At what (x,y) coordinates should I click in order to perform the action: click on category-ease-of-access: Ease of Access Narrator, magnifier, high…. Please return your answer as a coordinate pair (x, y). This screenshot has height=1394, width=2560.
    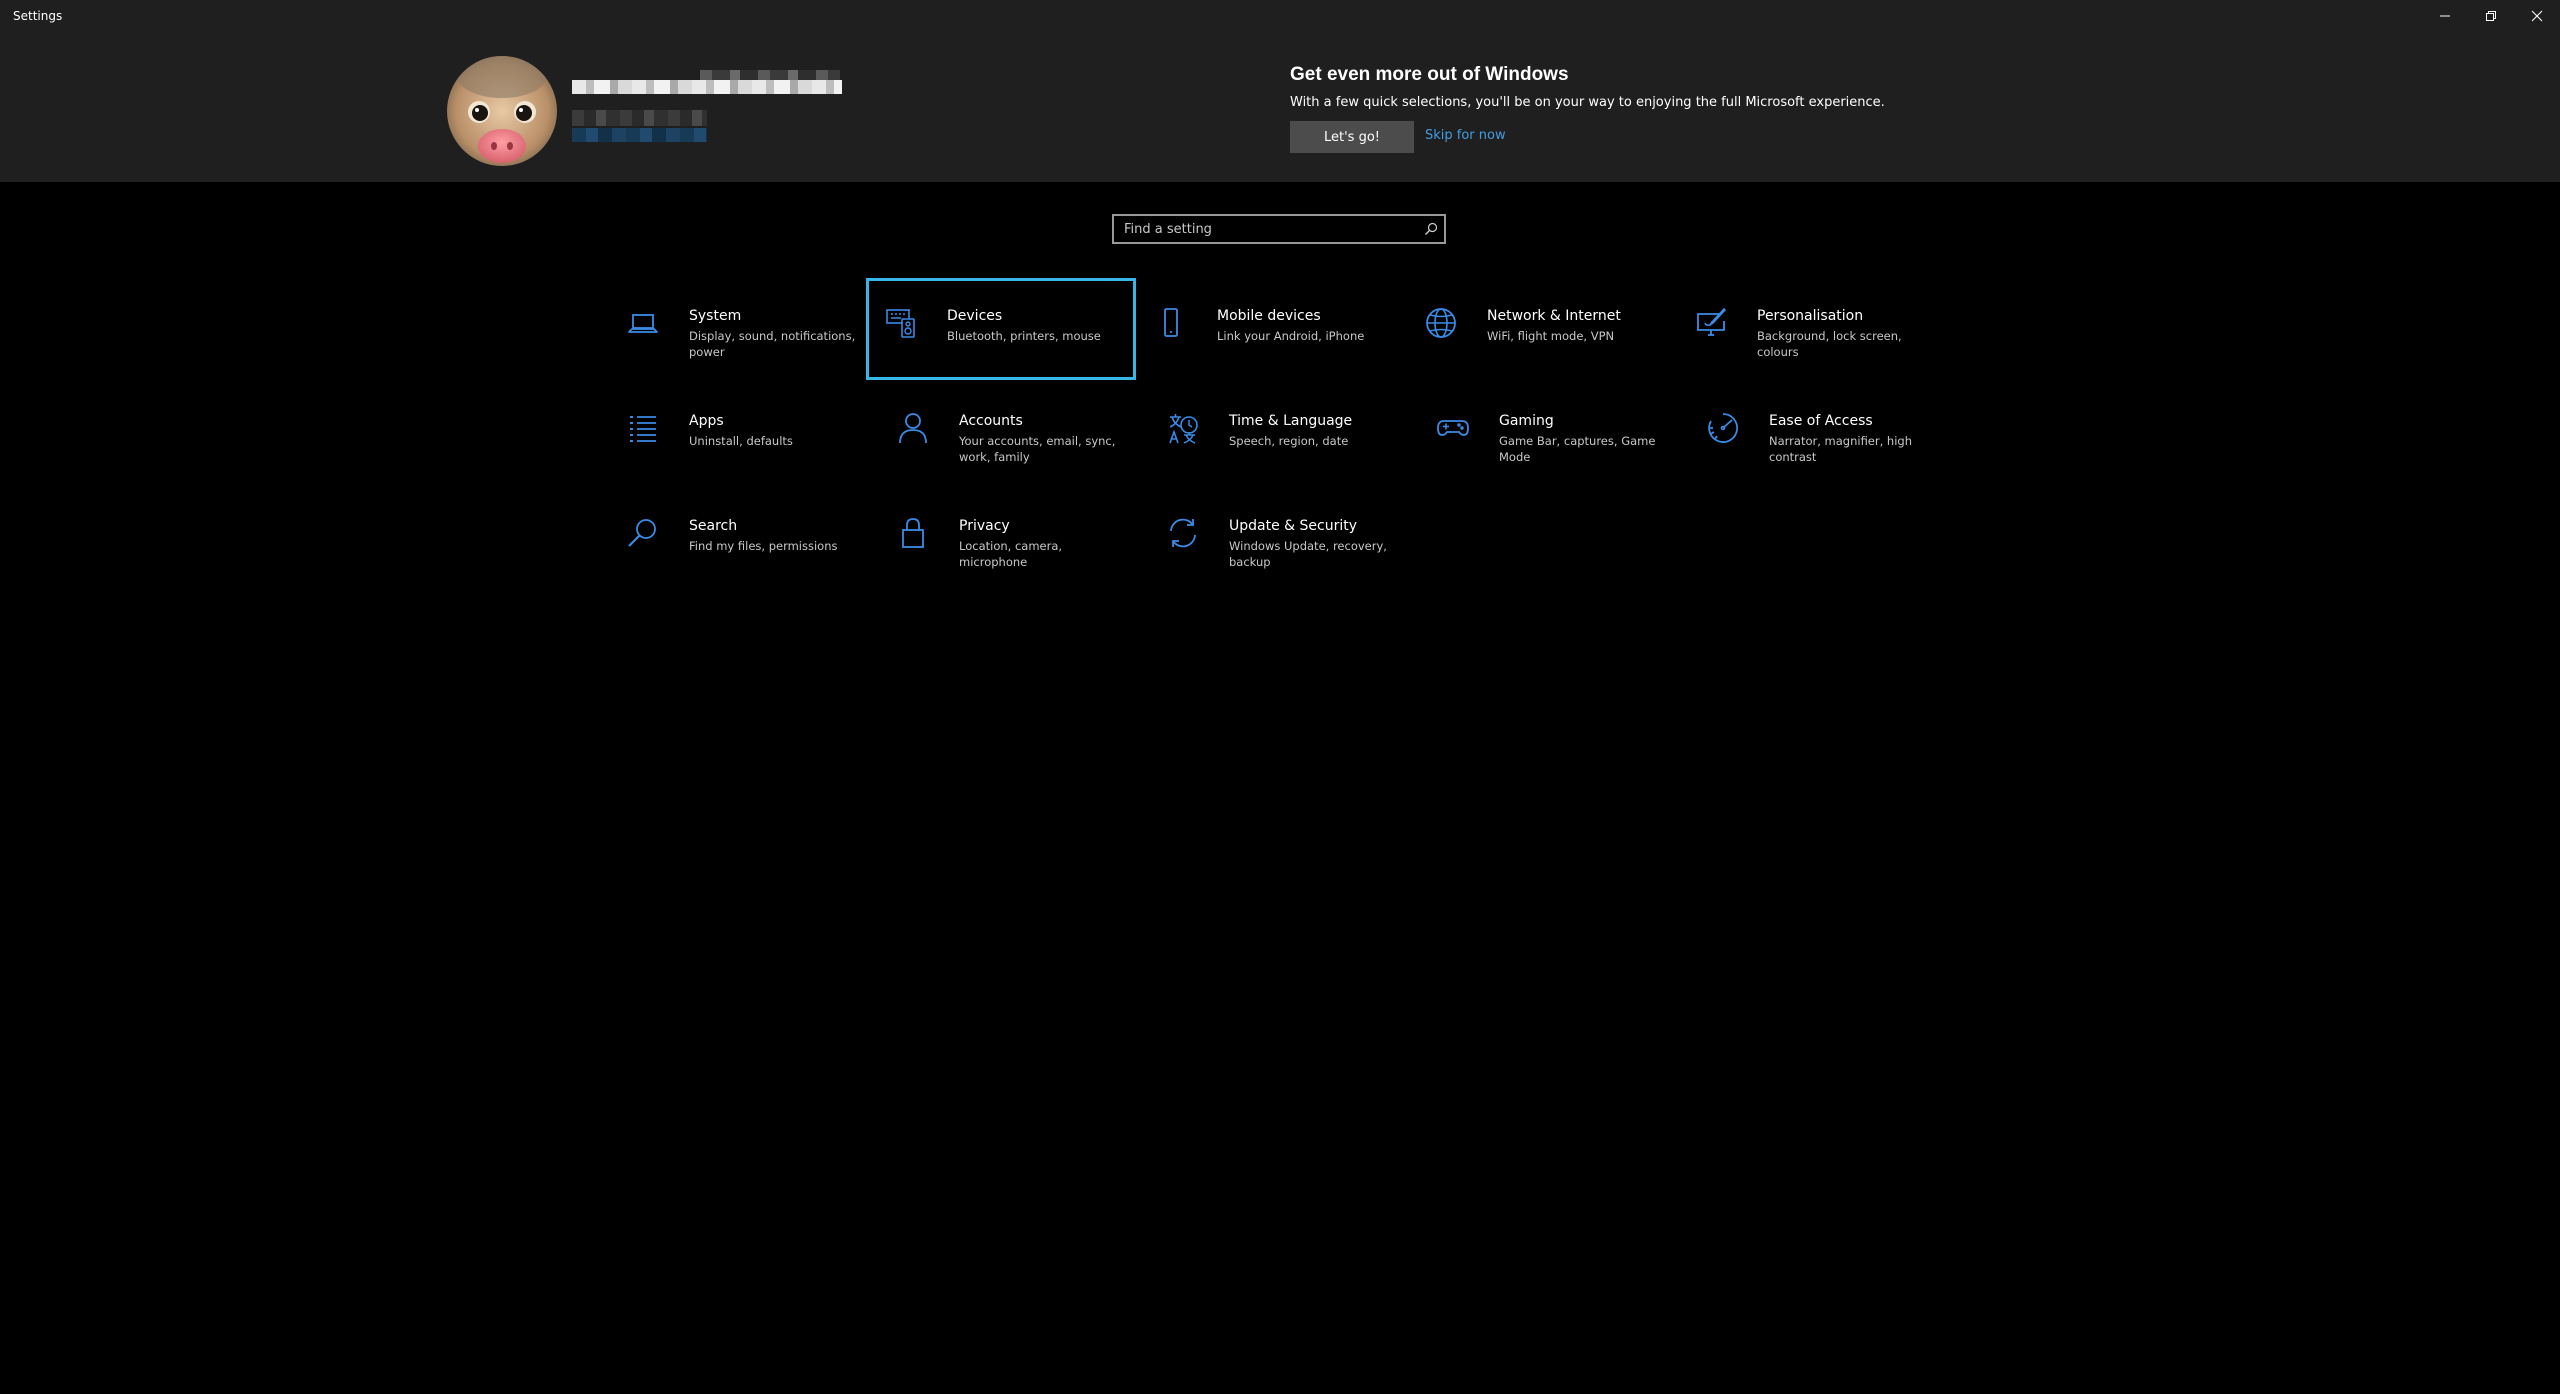
    Looking at the image, I should click on (1823, 434).